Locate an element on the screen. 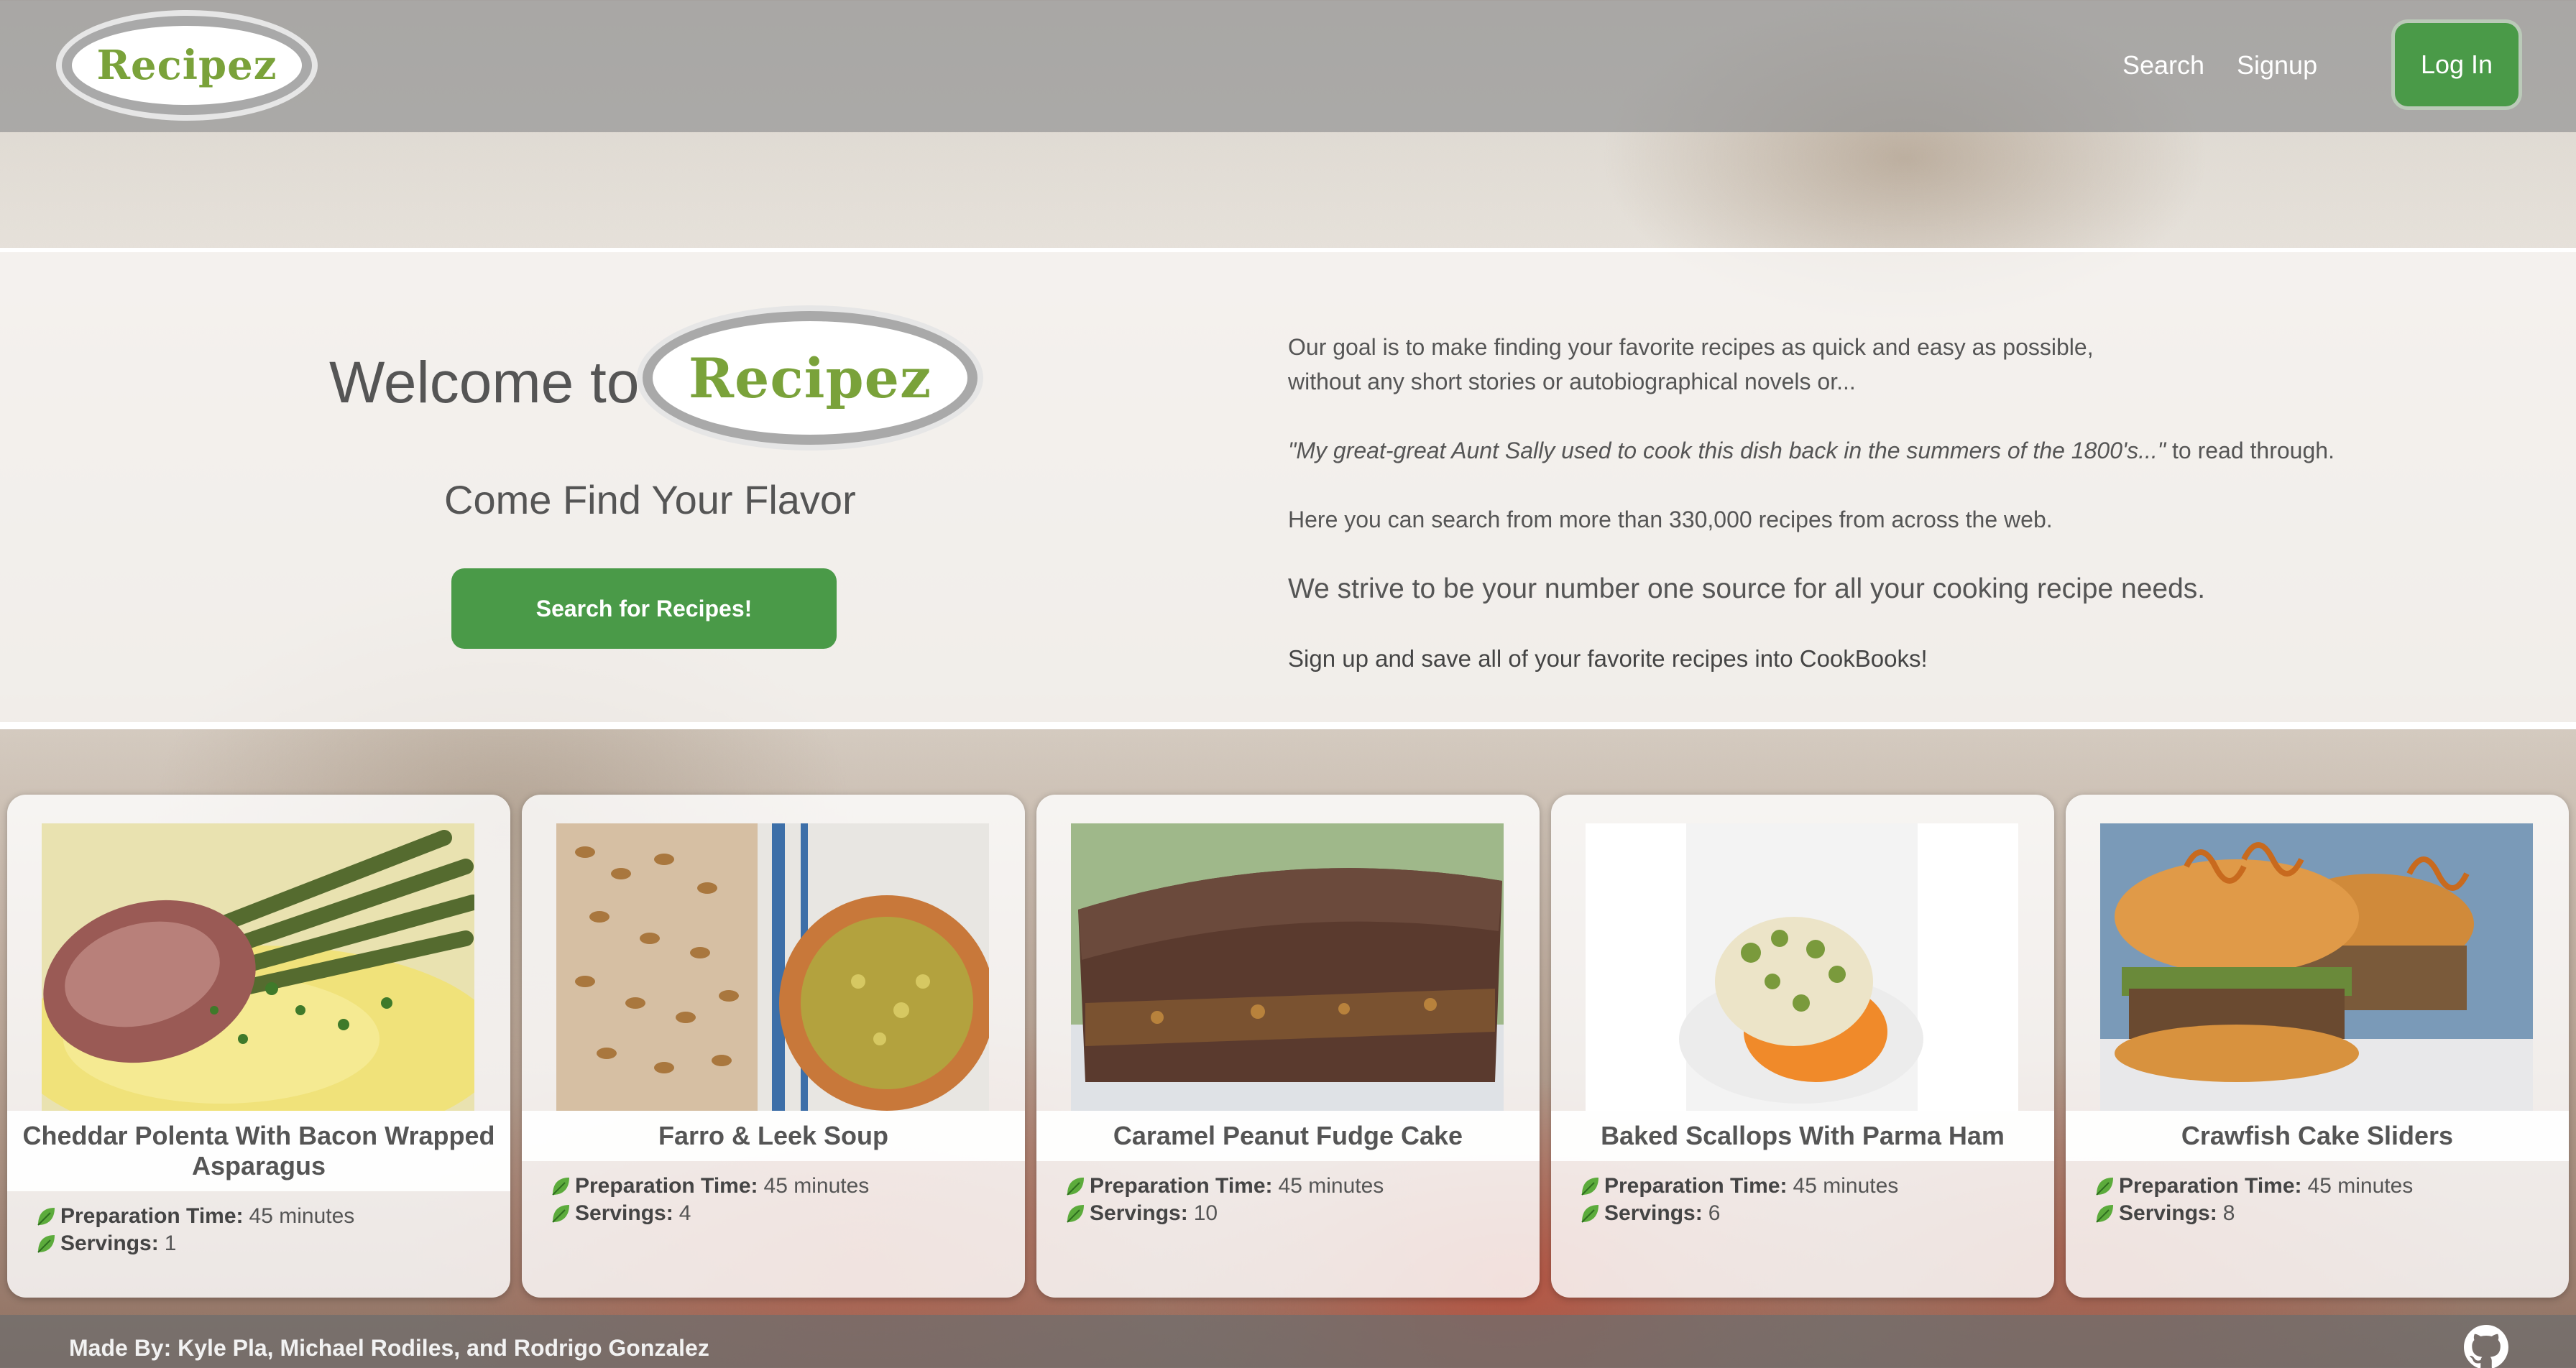  servings-value: 1 is located at coordinates (170, 1243).